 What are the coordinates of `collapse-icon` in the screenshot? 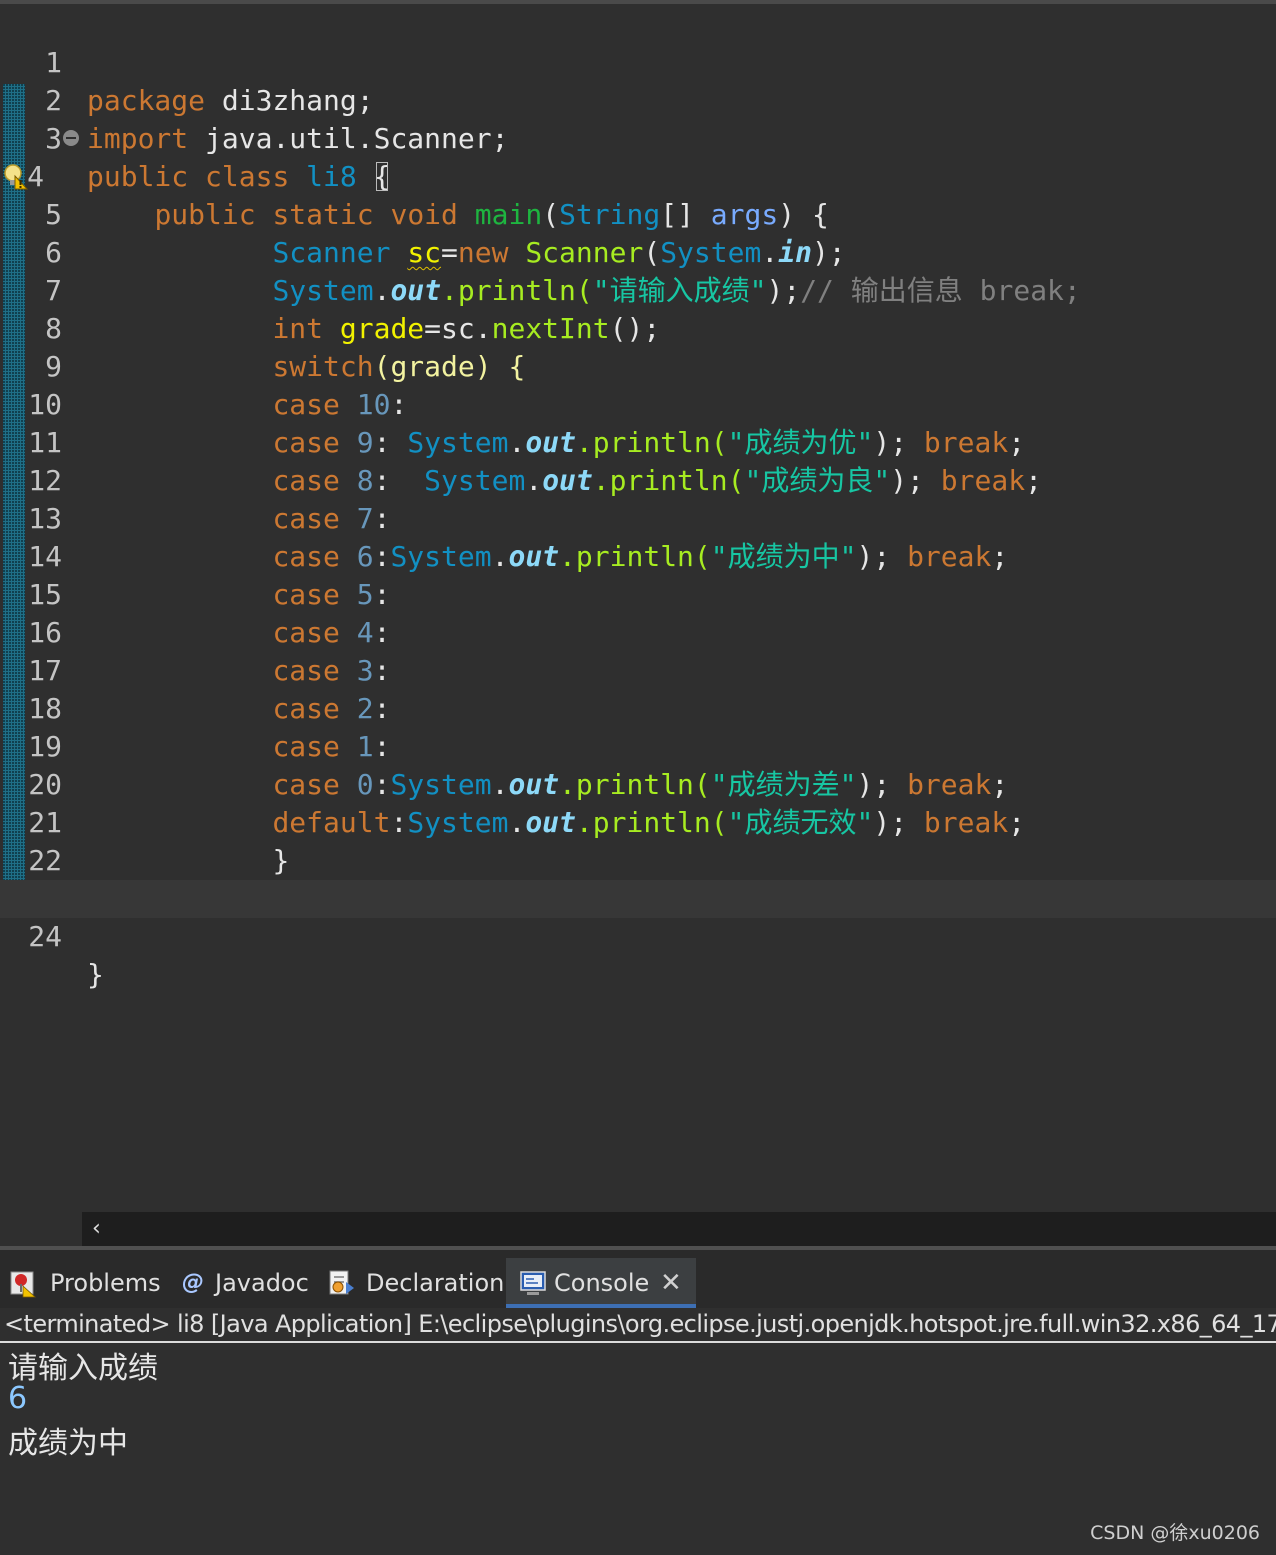 It's located at (71, 138).